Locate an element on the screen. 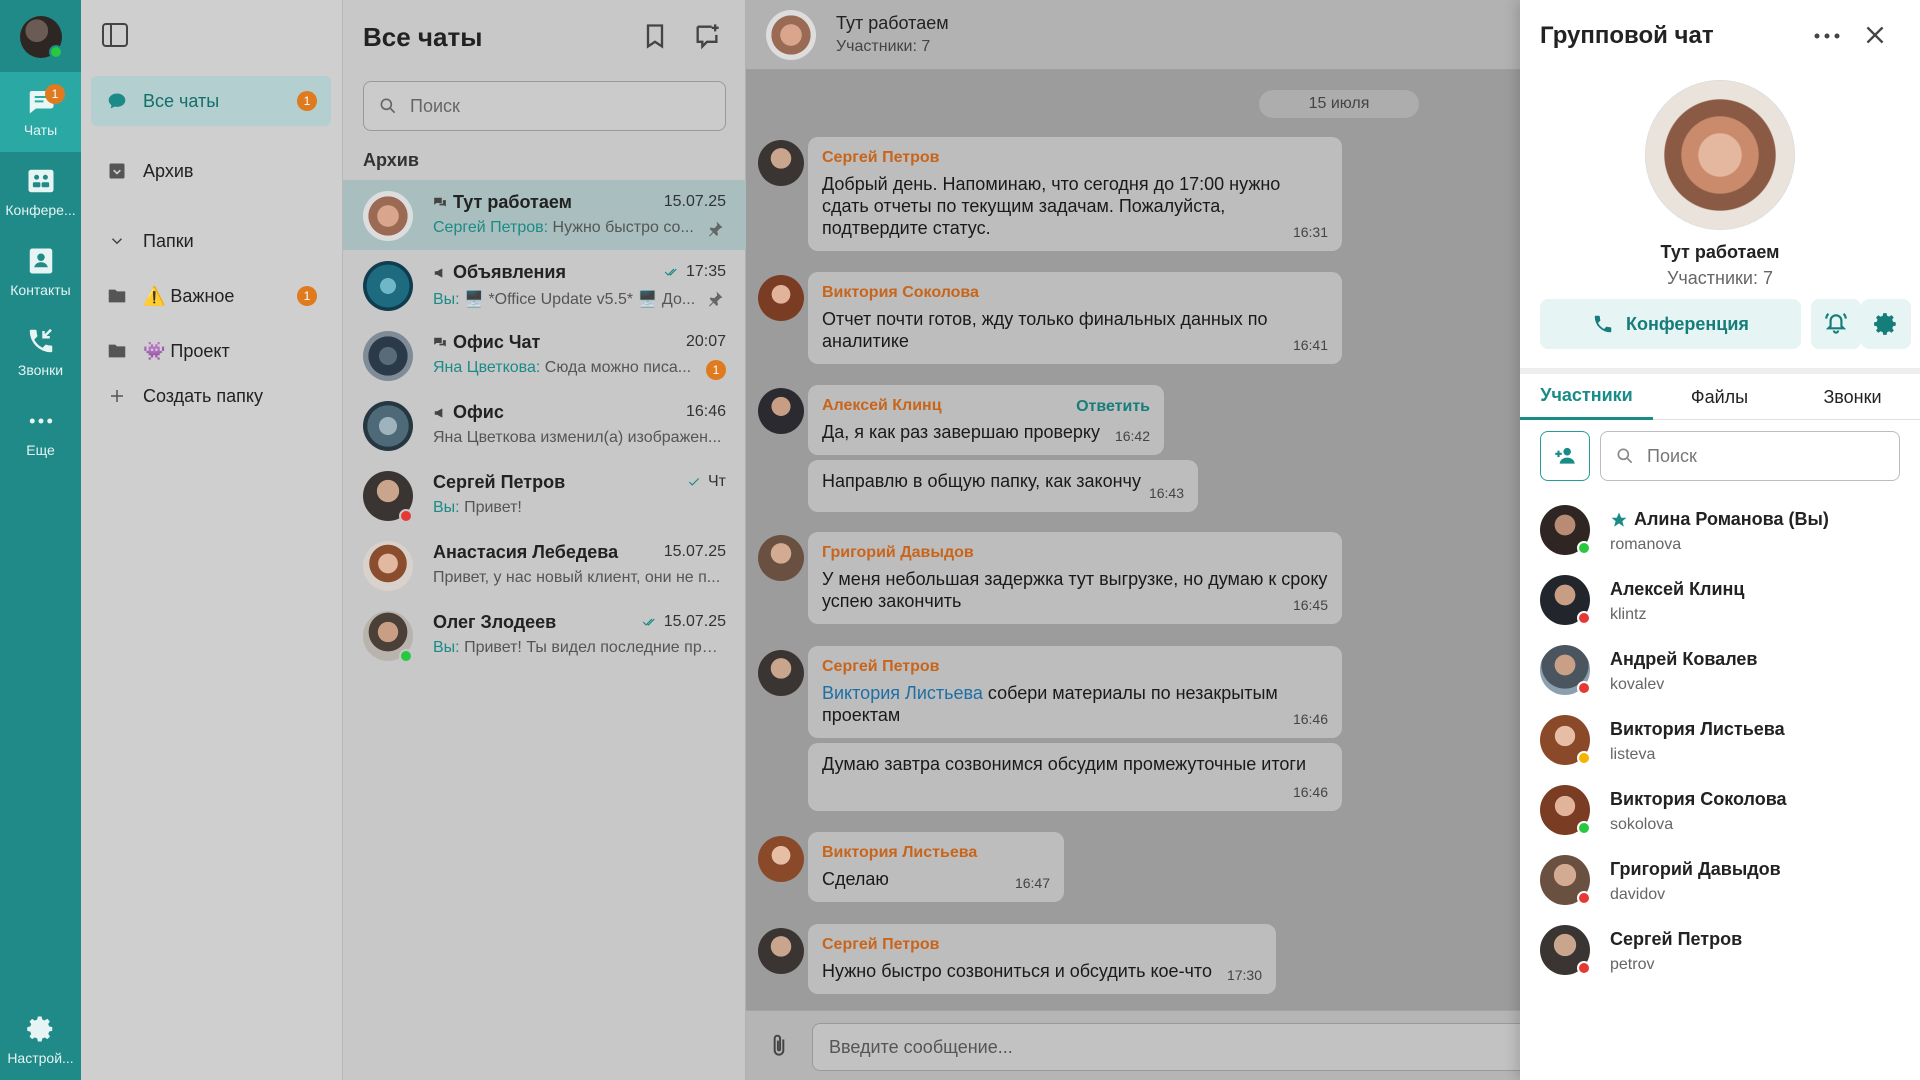  folder-important: ⚠️ Важное 1 is located at coordinates (211, 296).